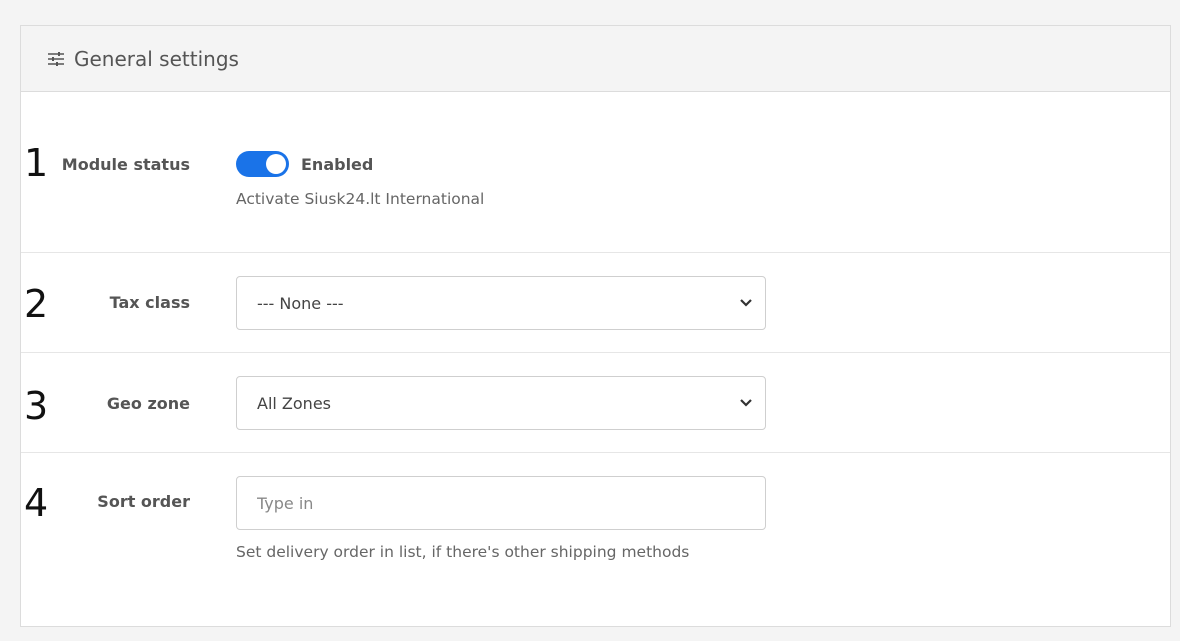 Image resolution: width=1180 pixels, height=641 pixels. Describe the element at coordinates (300, 303) in the screenshot. I see `tax-class-value: --- None ---` at that location.